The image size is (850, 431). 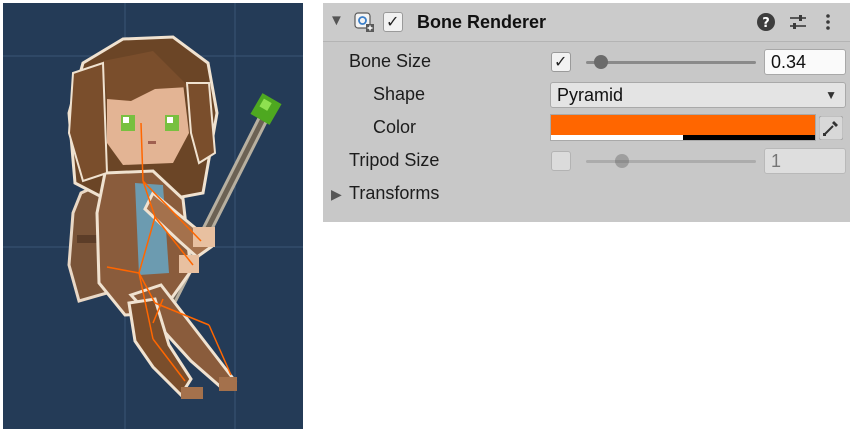 What do you see at coordinates (586, 22) in the screenshot?
I see `component-header: ▼ ✓ Bone Renderer ?` at bounding box center [586, 22].